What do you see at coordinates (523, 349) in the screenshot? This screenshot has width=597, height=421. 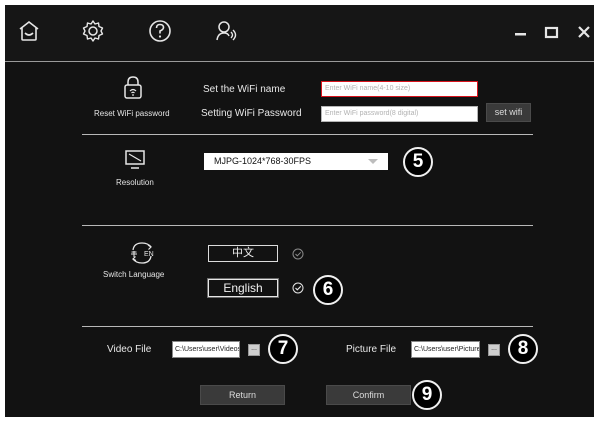 I see `callout-8: 8` at bounding box center [523, 349].